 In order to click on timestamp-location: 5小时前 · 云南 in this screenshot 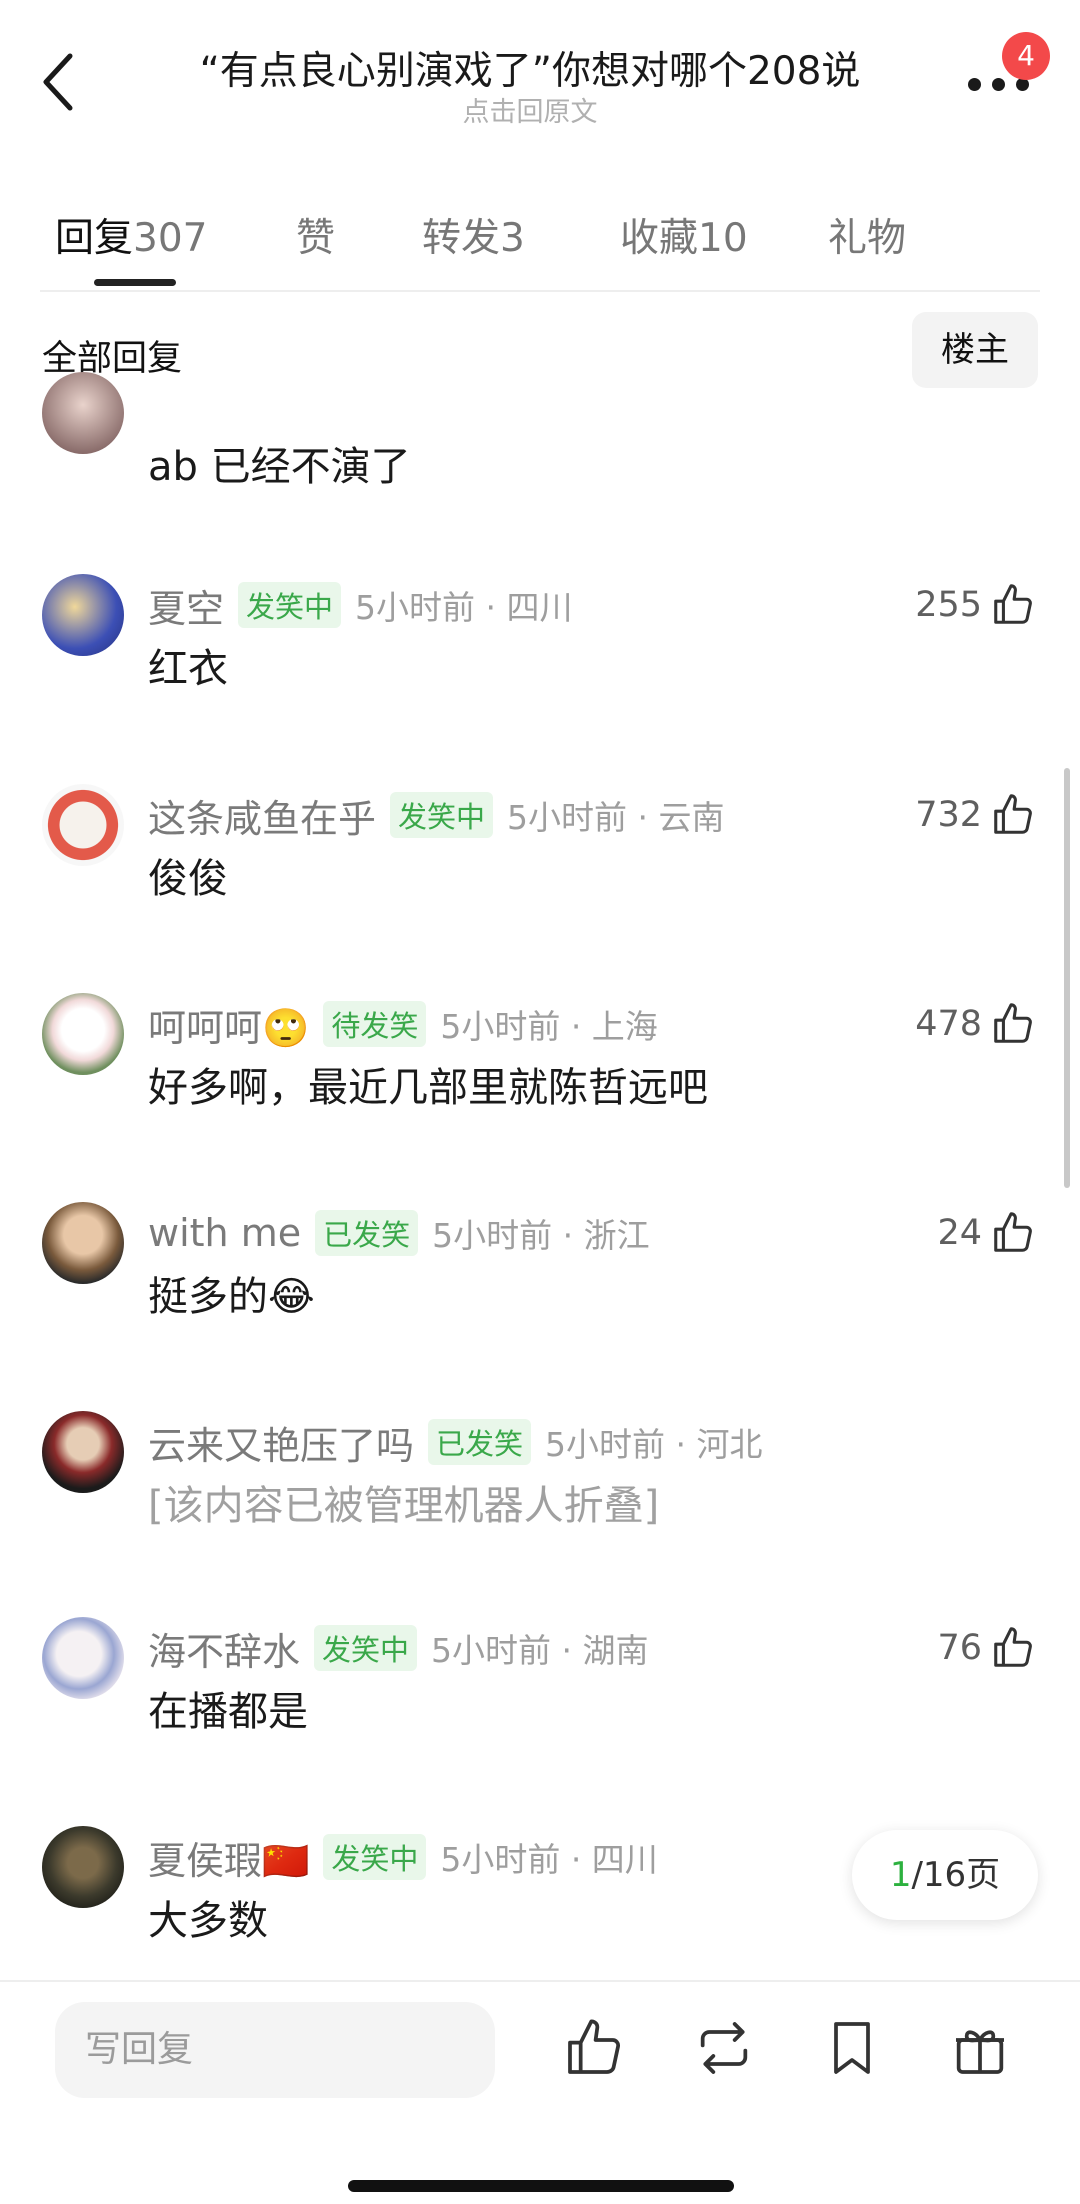, I will do `click(616, 817)`.